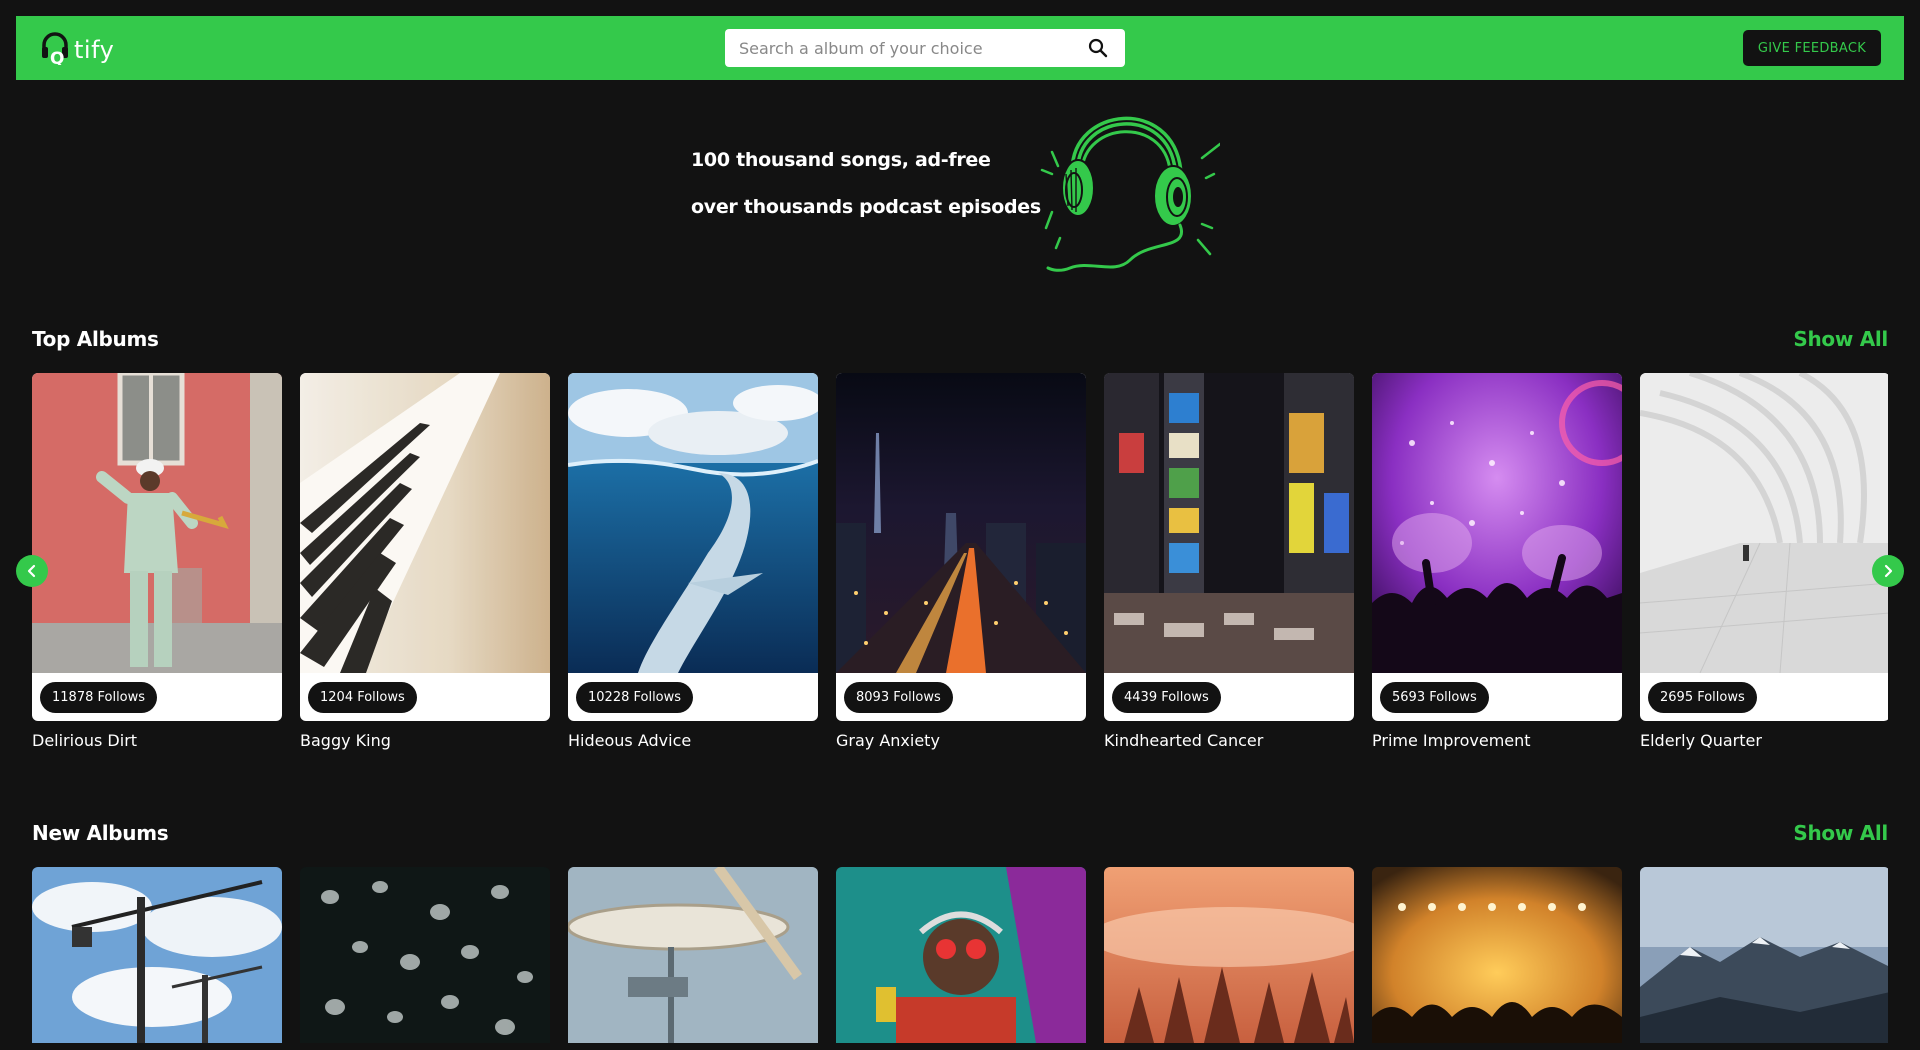  What do you see at coordinates (912, 48) in the screenshot?
I see `search-input` at bounding box center [912, 48].